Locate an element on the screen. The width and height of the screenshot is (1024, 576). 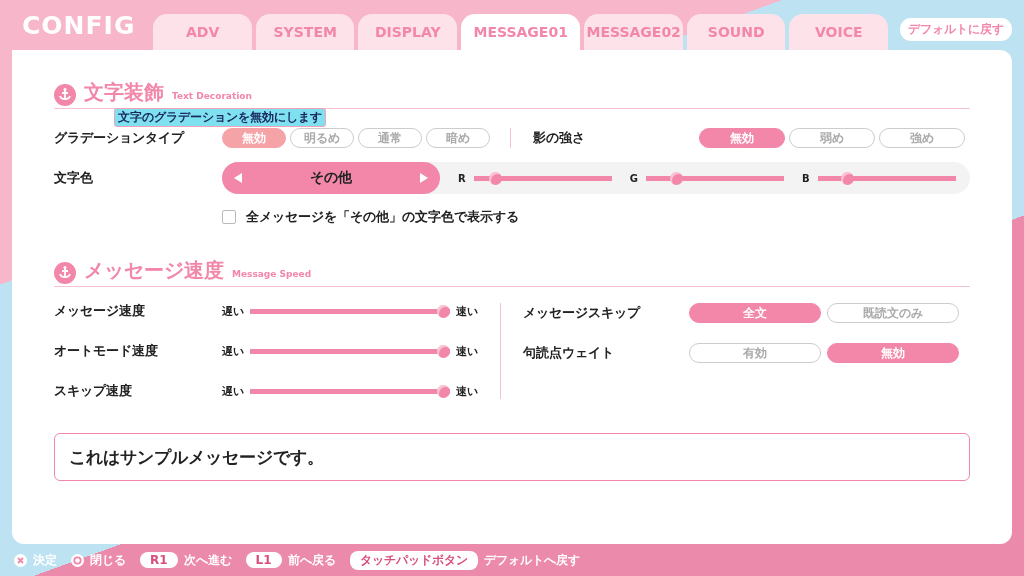
section-subheading: Message Speed is located at coordinates (272, 274).